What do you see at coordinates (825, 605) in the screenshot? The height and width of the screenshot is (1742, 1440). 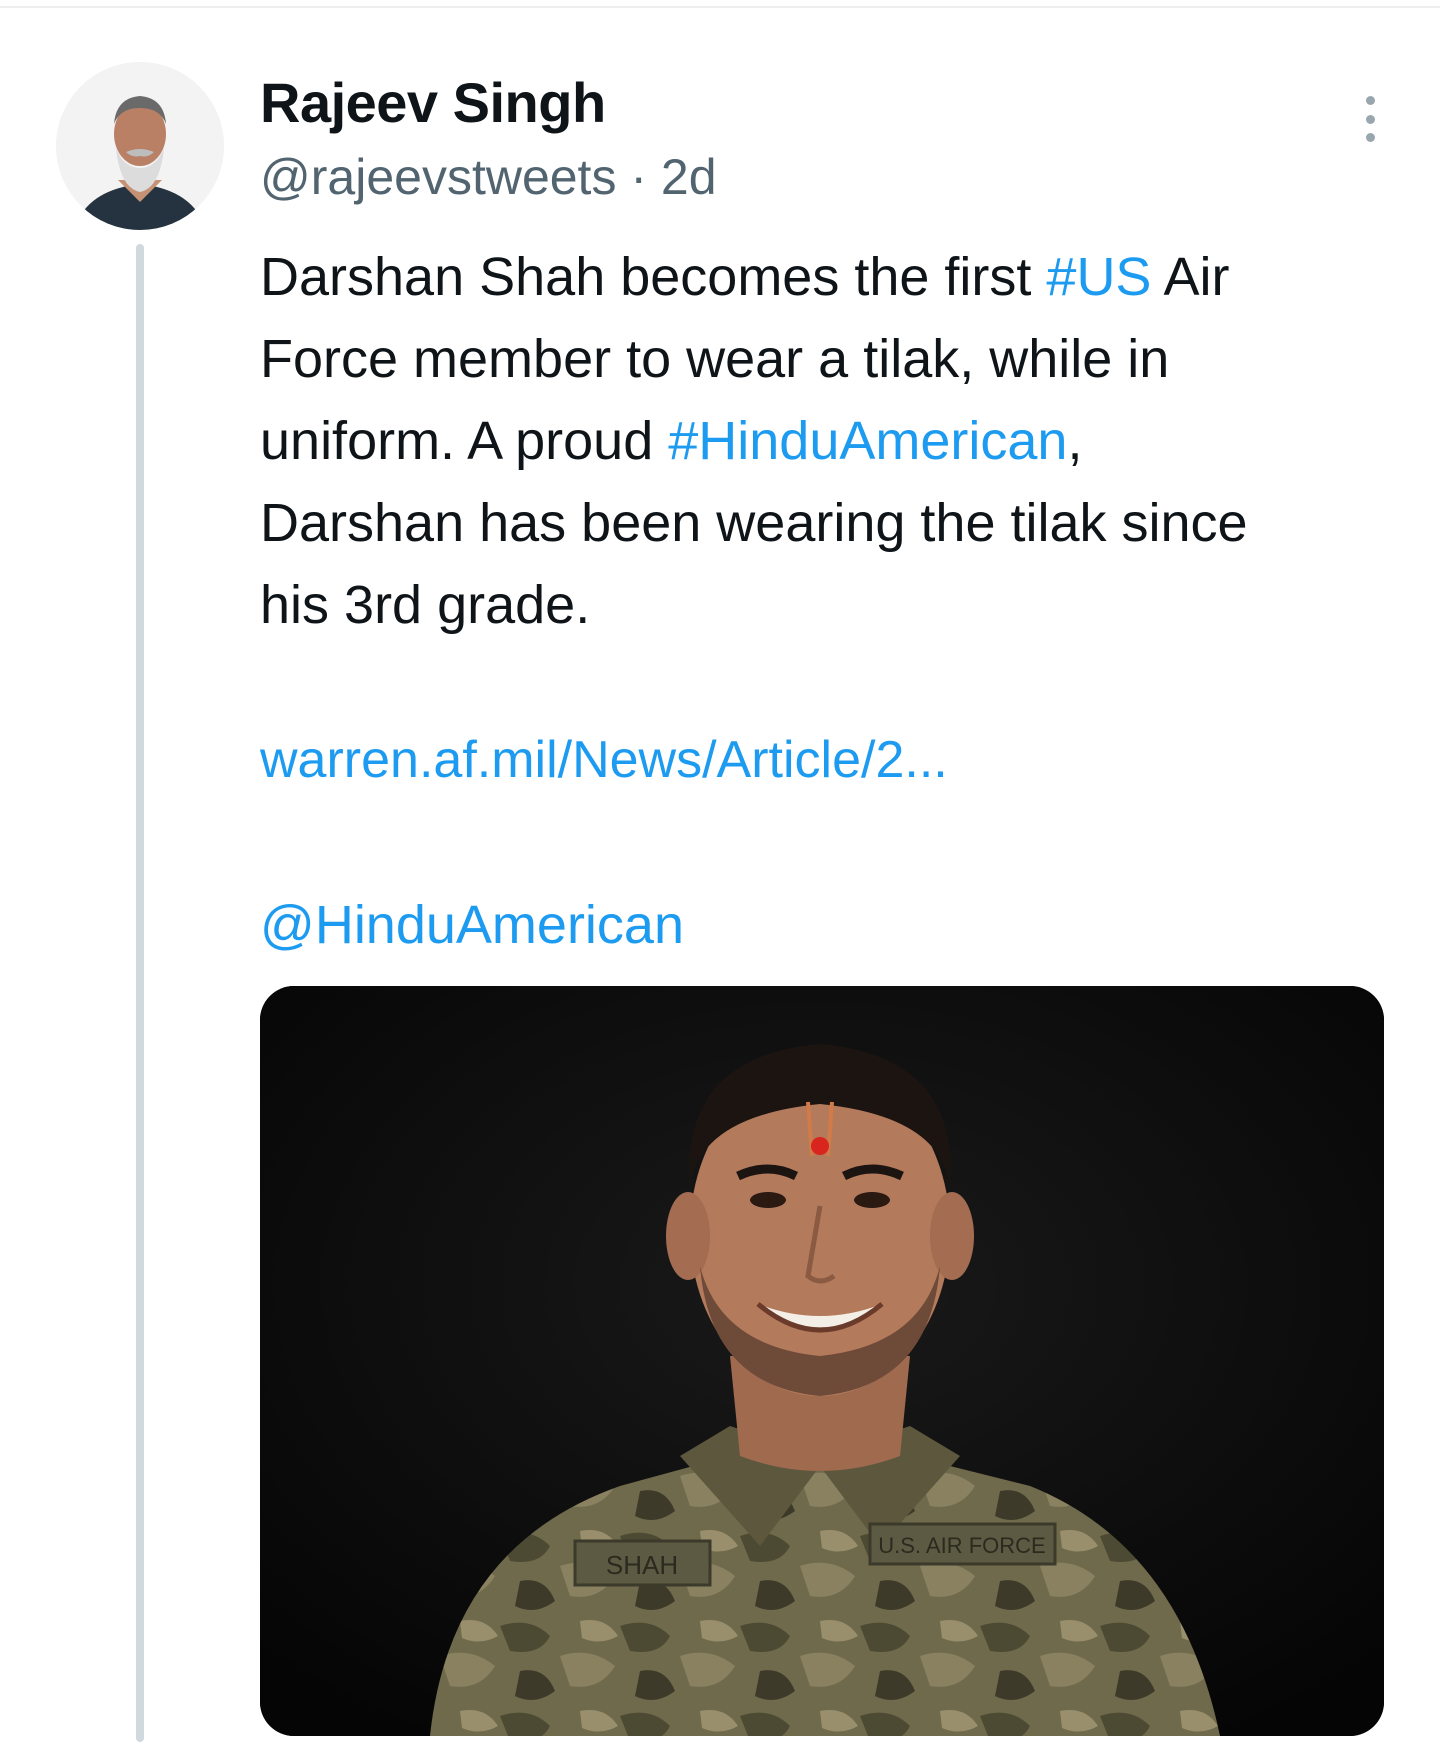 I see `tweet-text-line: his 3rd grade.` at bounding box center [825, 605].